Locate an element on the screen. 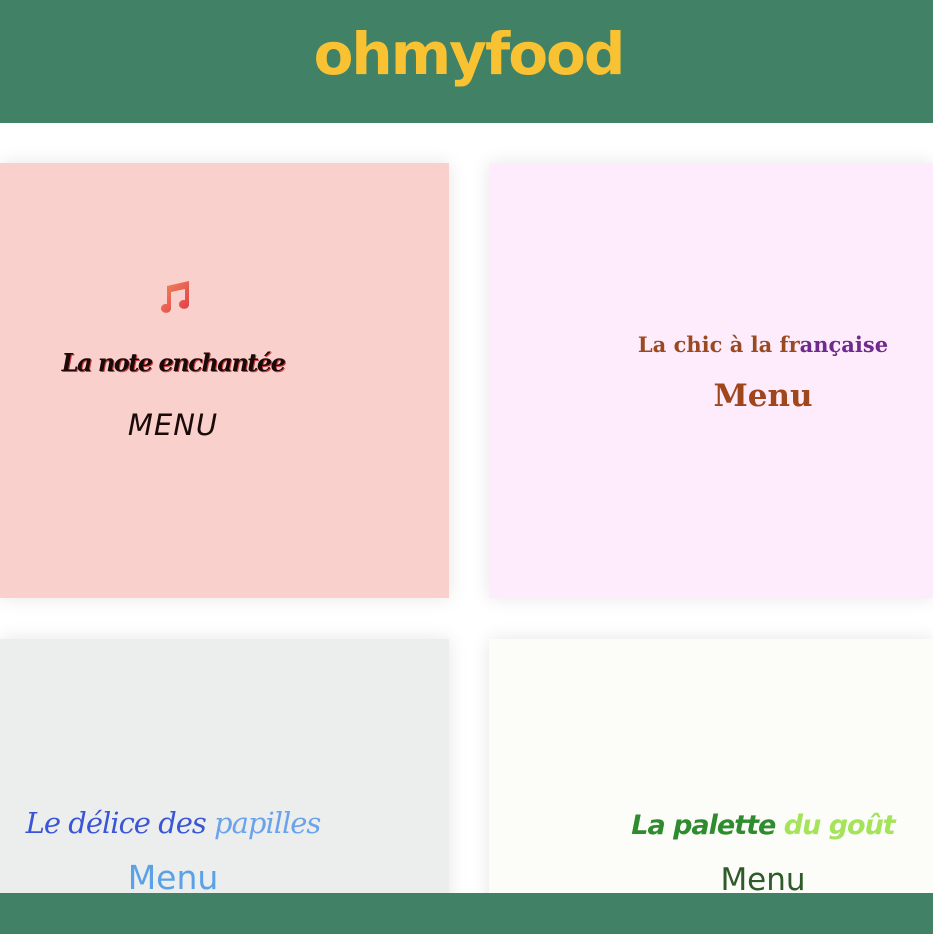  site-header: ohmyfood is located at coordinates (466, 61).